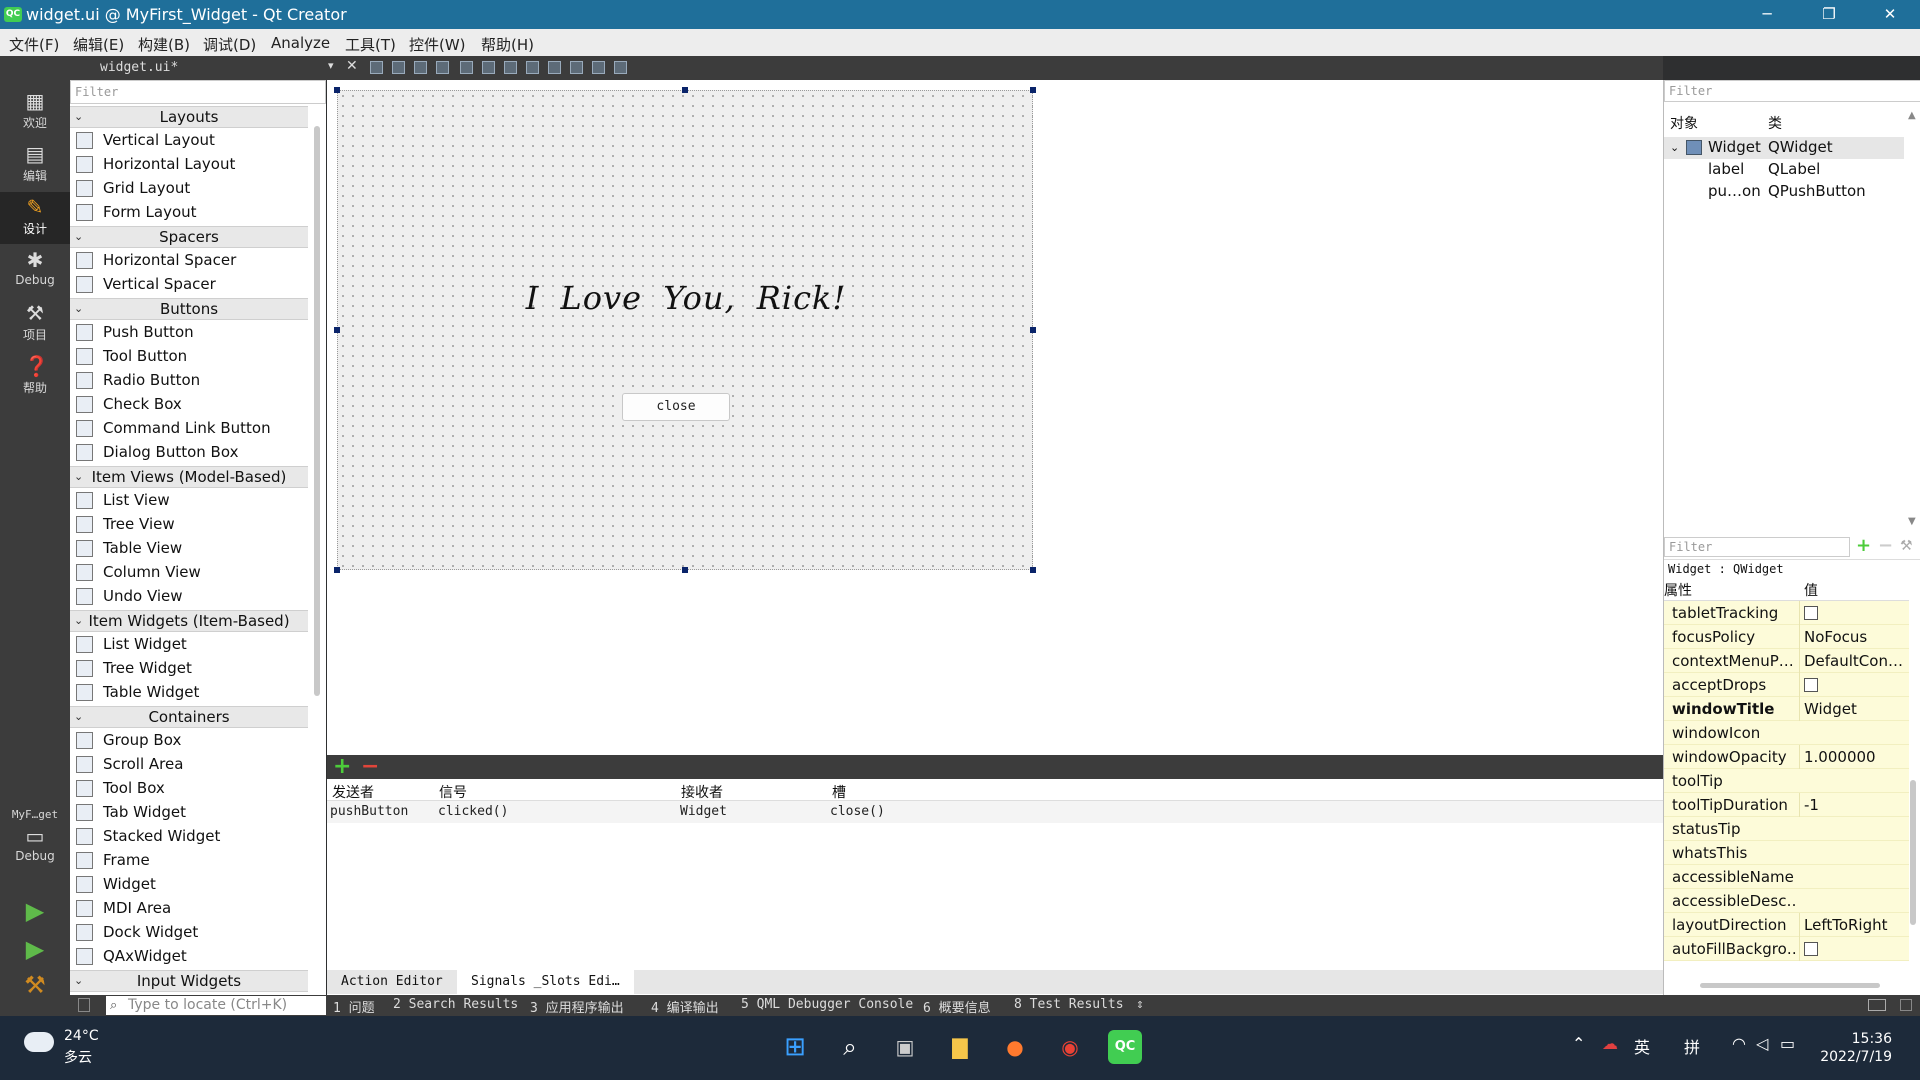 This screenshot has width=1920, height=1080. Describe the element at coordinates (189, 237) in the screenshot. I see `widget-category-header: ⌄ Spacers` at that location.